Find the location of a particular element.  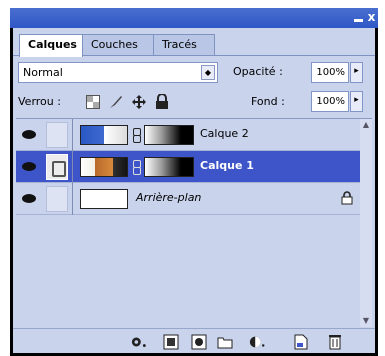

add-mask-icon is located at coordinates (199, 342).